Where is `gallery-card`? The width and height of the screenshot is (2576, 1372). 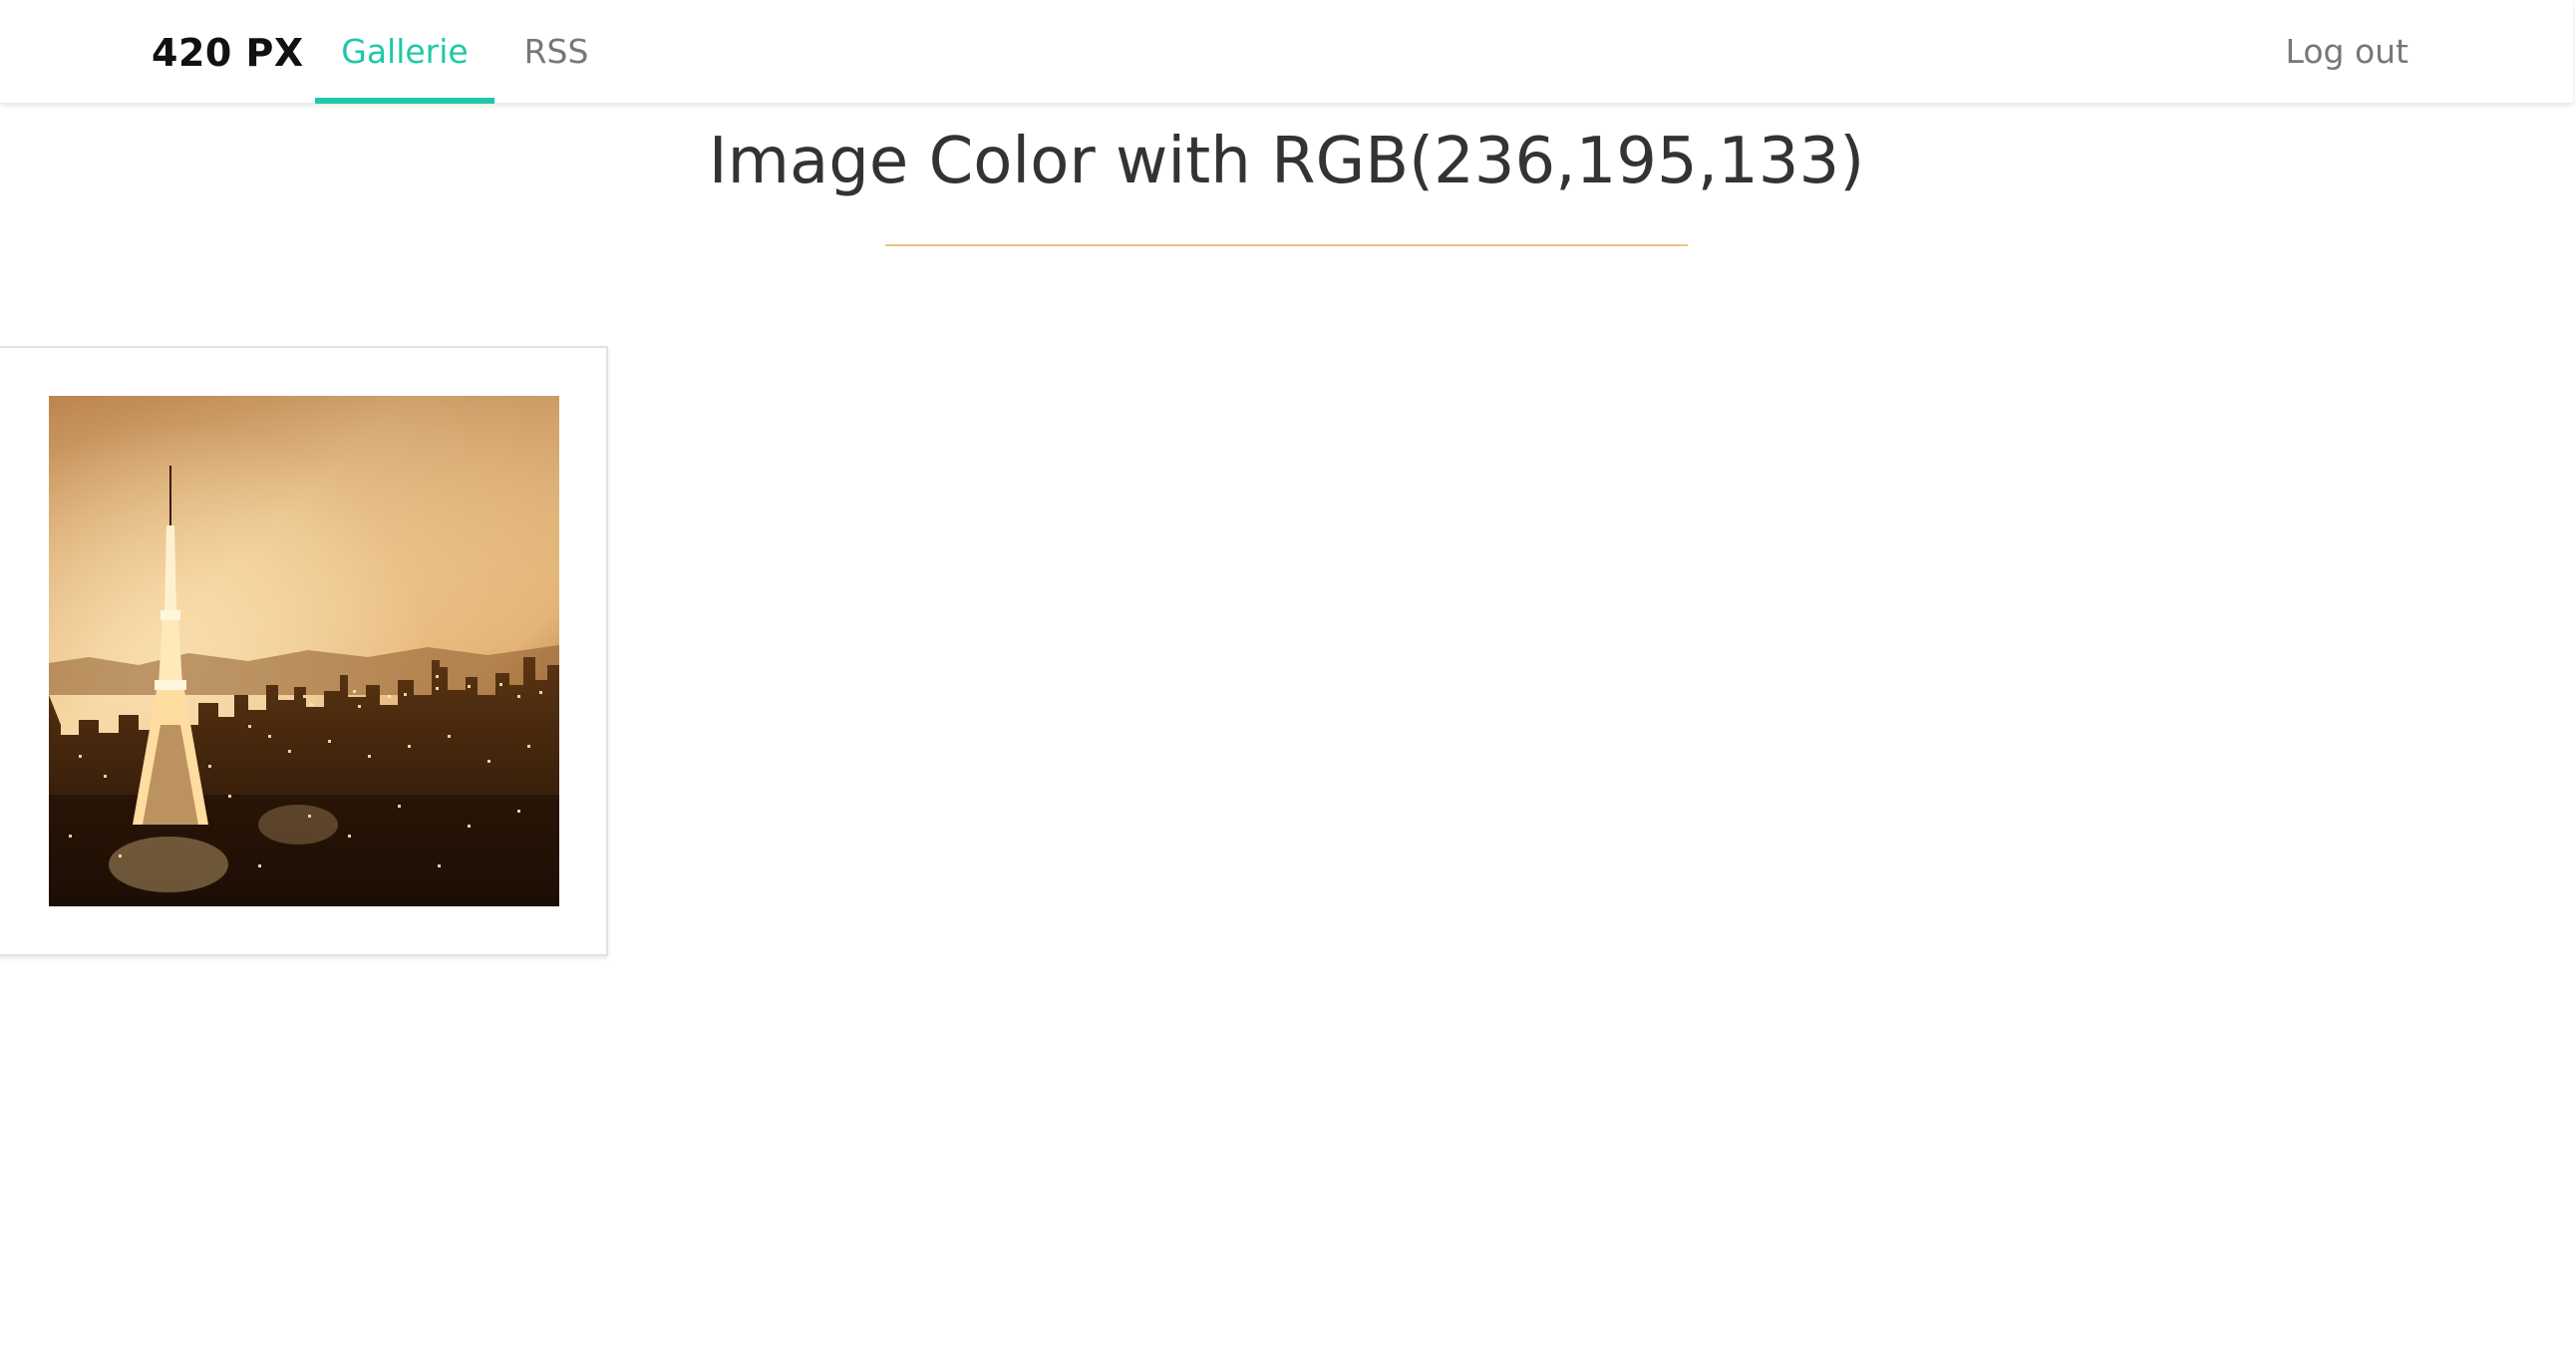
gallery-card is located at coordinates (304, 651).